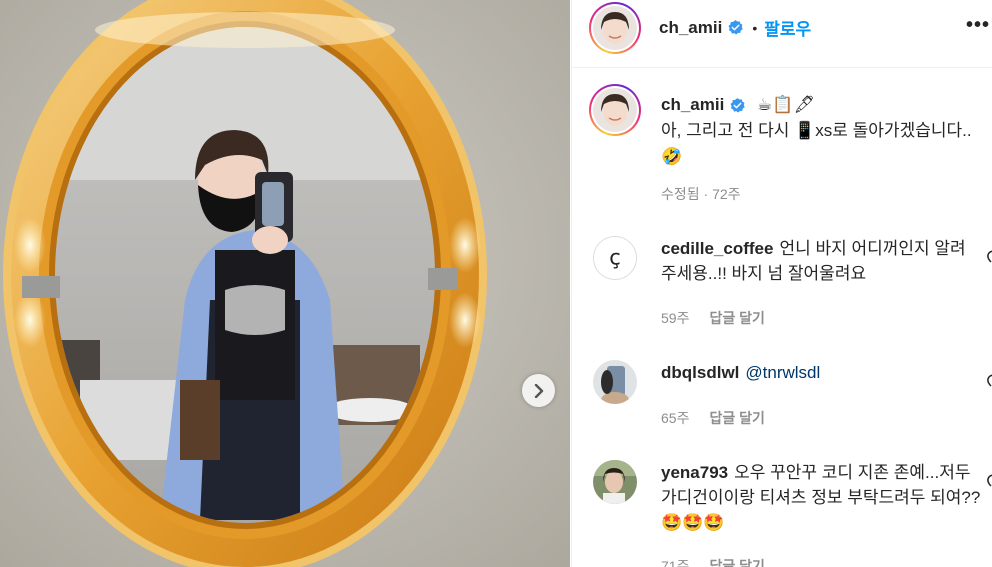  What do you see at coordinates (728, 130) in the screenshot?
I see `caption-line-1: 아, 그리고 전 다시` at bounding box center [728, 130].